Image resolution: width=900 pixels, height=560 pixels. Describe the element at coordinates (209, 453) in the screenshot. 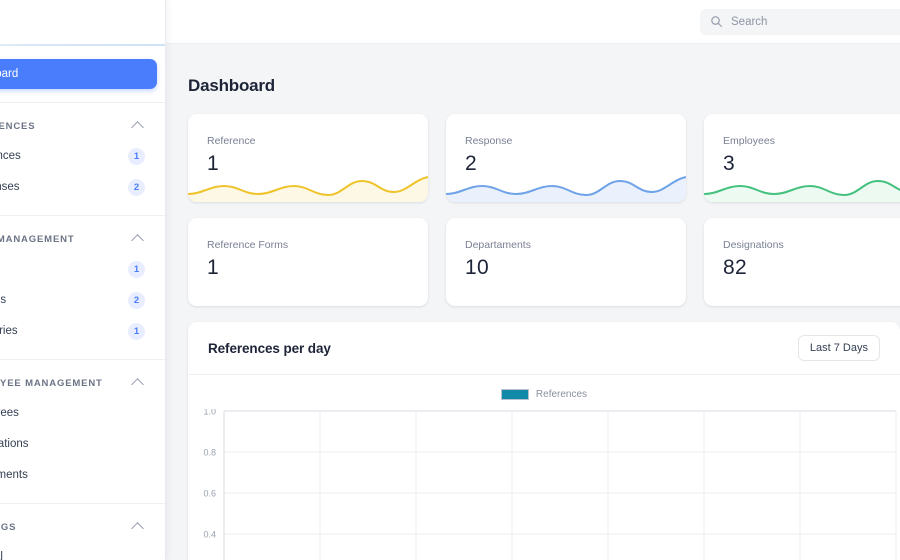

I see `chart-y-tick: 0.8` at that location.